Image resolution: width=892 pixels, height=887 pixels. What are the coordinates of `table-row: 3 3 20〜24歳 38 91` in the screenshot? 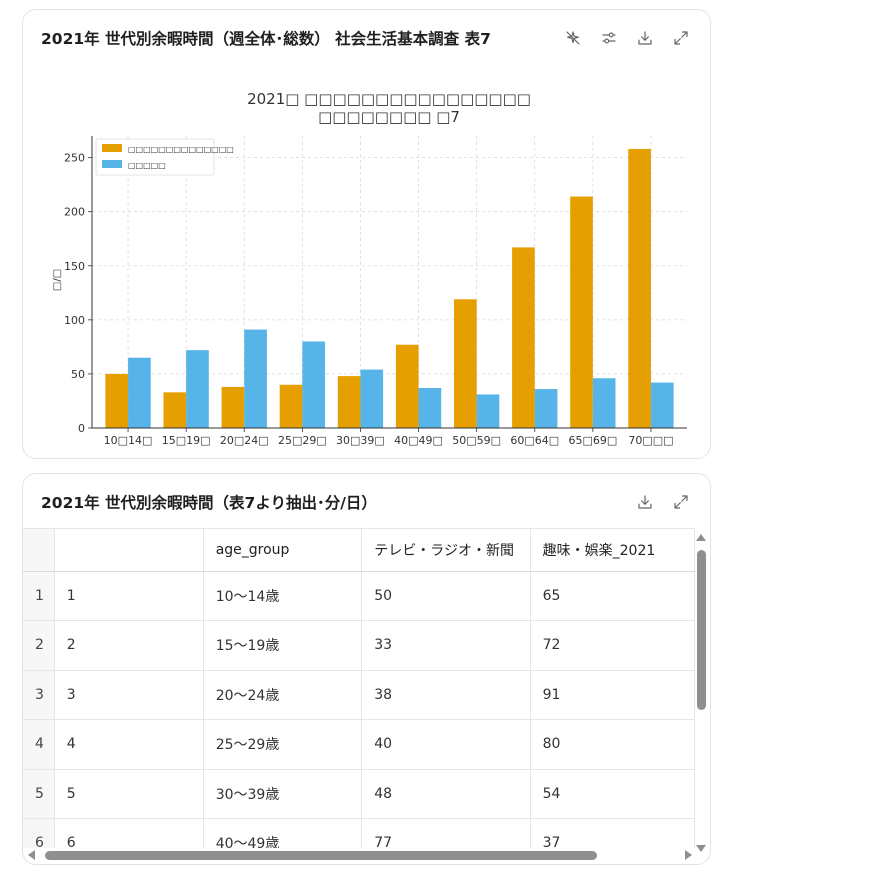 It's located at (359, 695).